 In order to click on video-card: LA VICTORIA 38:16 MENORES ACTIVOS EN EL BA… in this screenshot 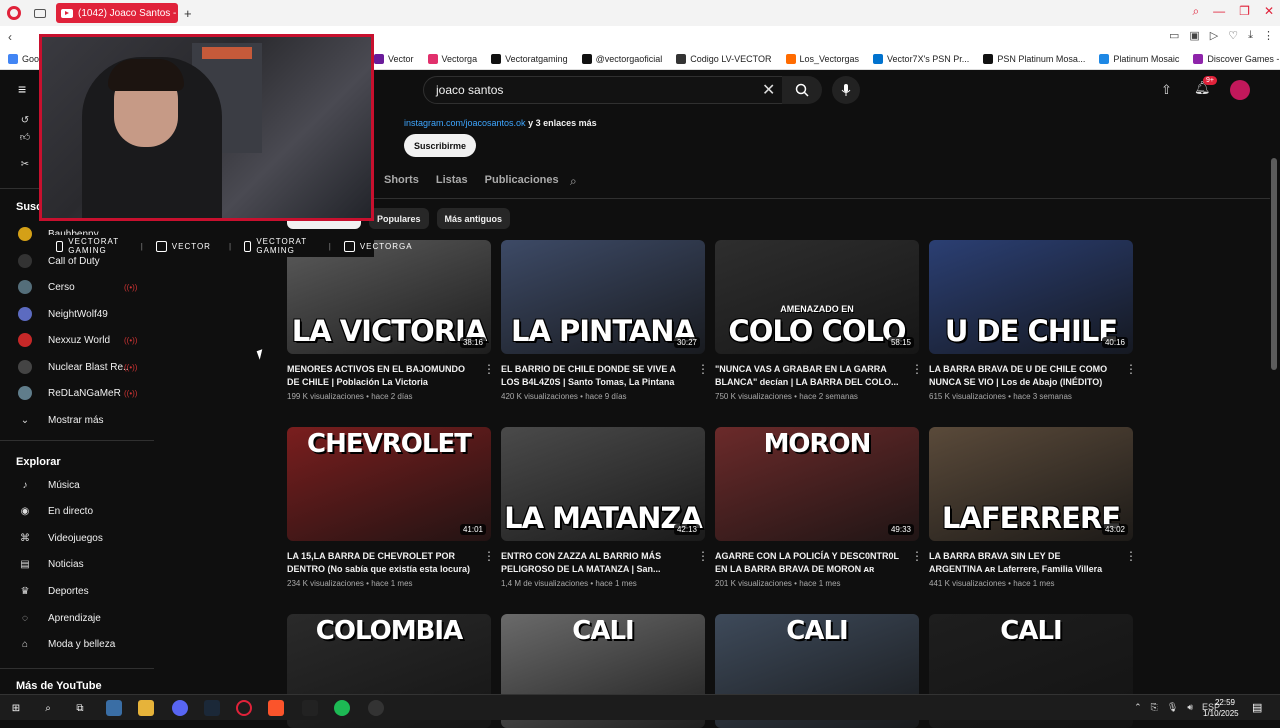, I will do `click(391, 320)`.